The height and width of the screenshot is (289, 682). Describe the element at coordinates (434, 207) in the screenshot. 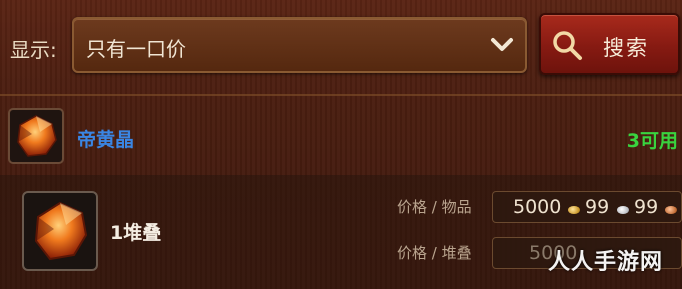

I see `price-per-item-label: 价格 / 物品` at that location.